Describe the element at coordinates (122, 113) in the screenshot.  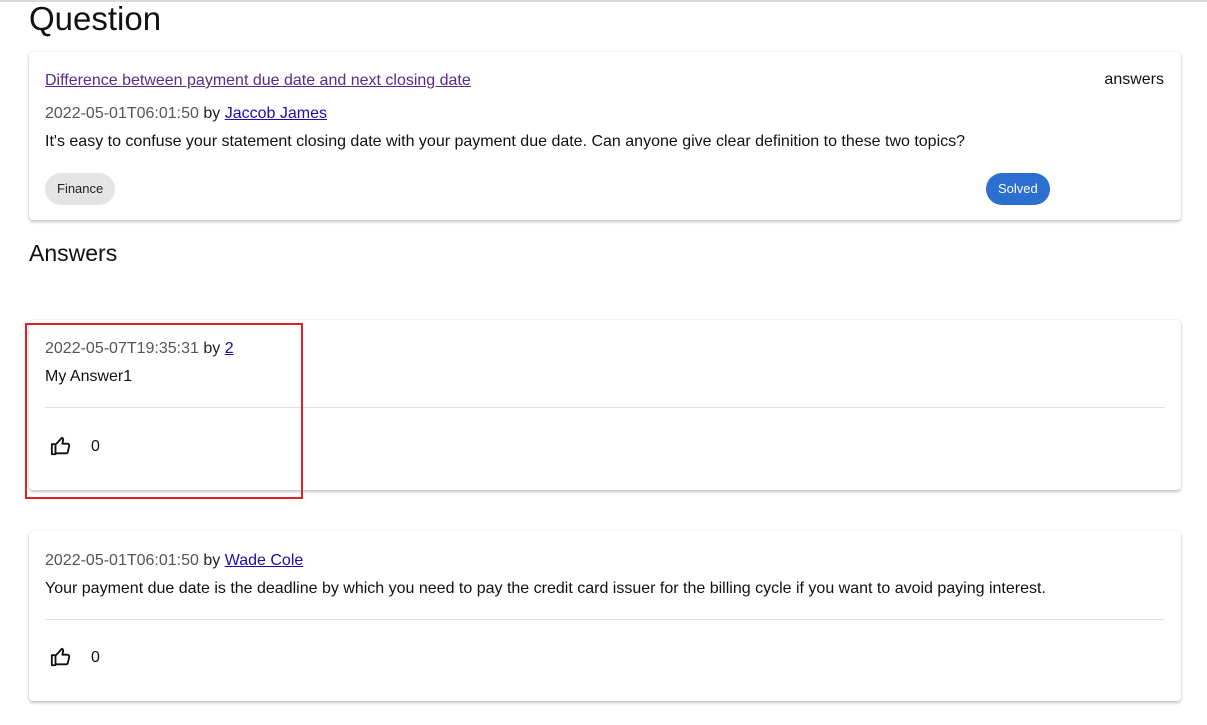
I see `question-date: 2022-05-01T06:01:50` at that location.